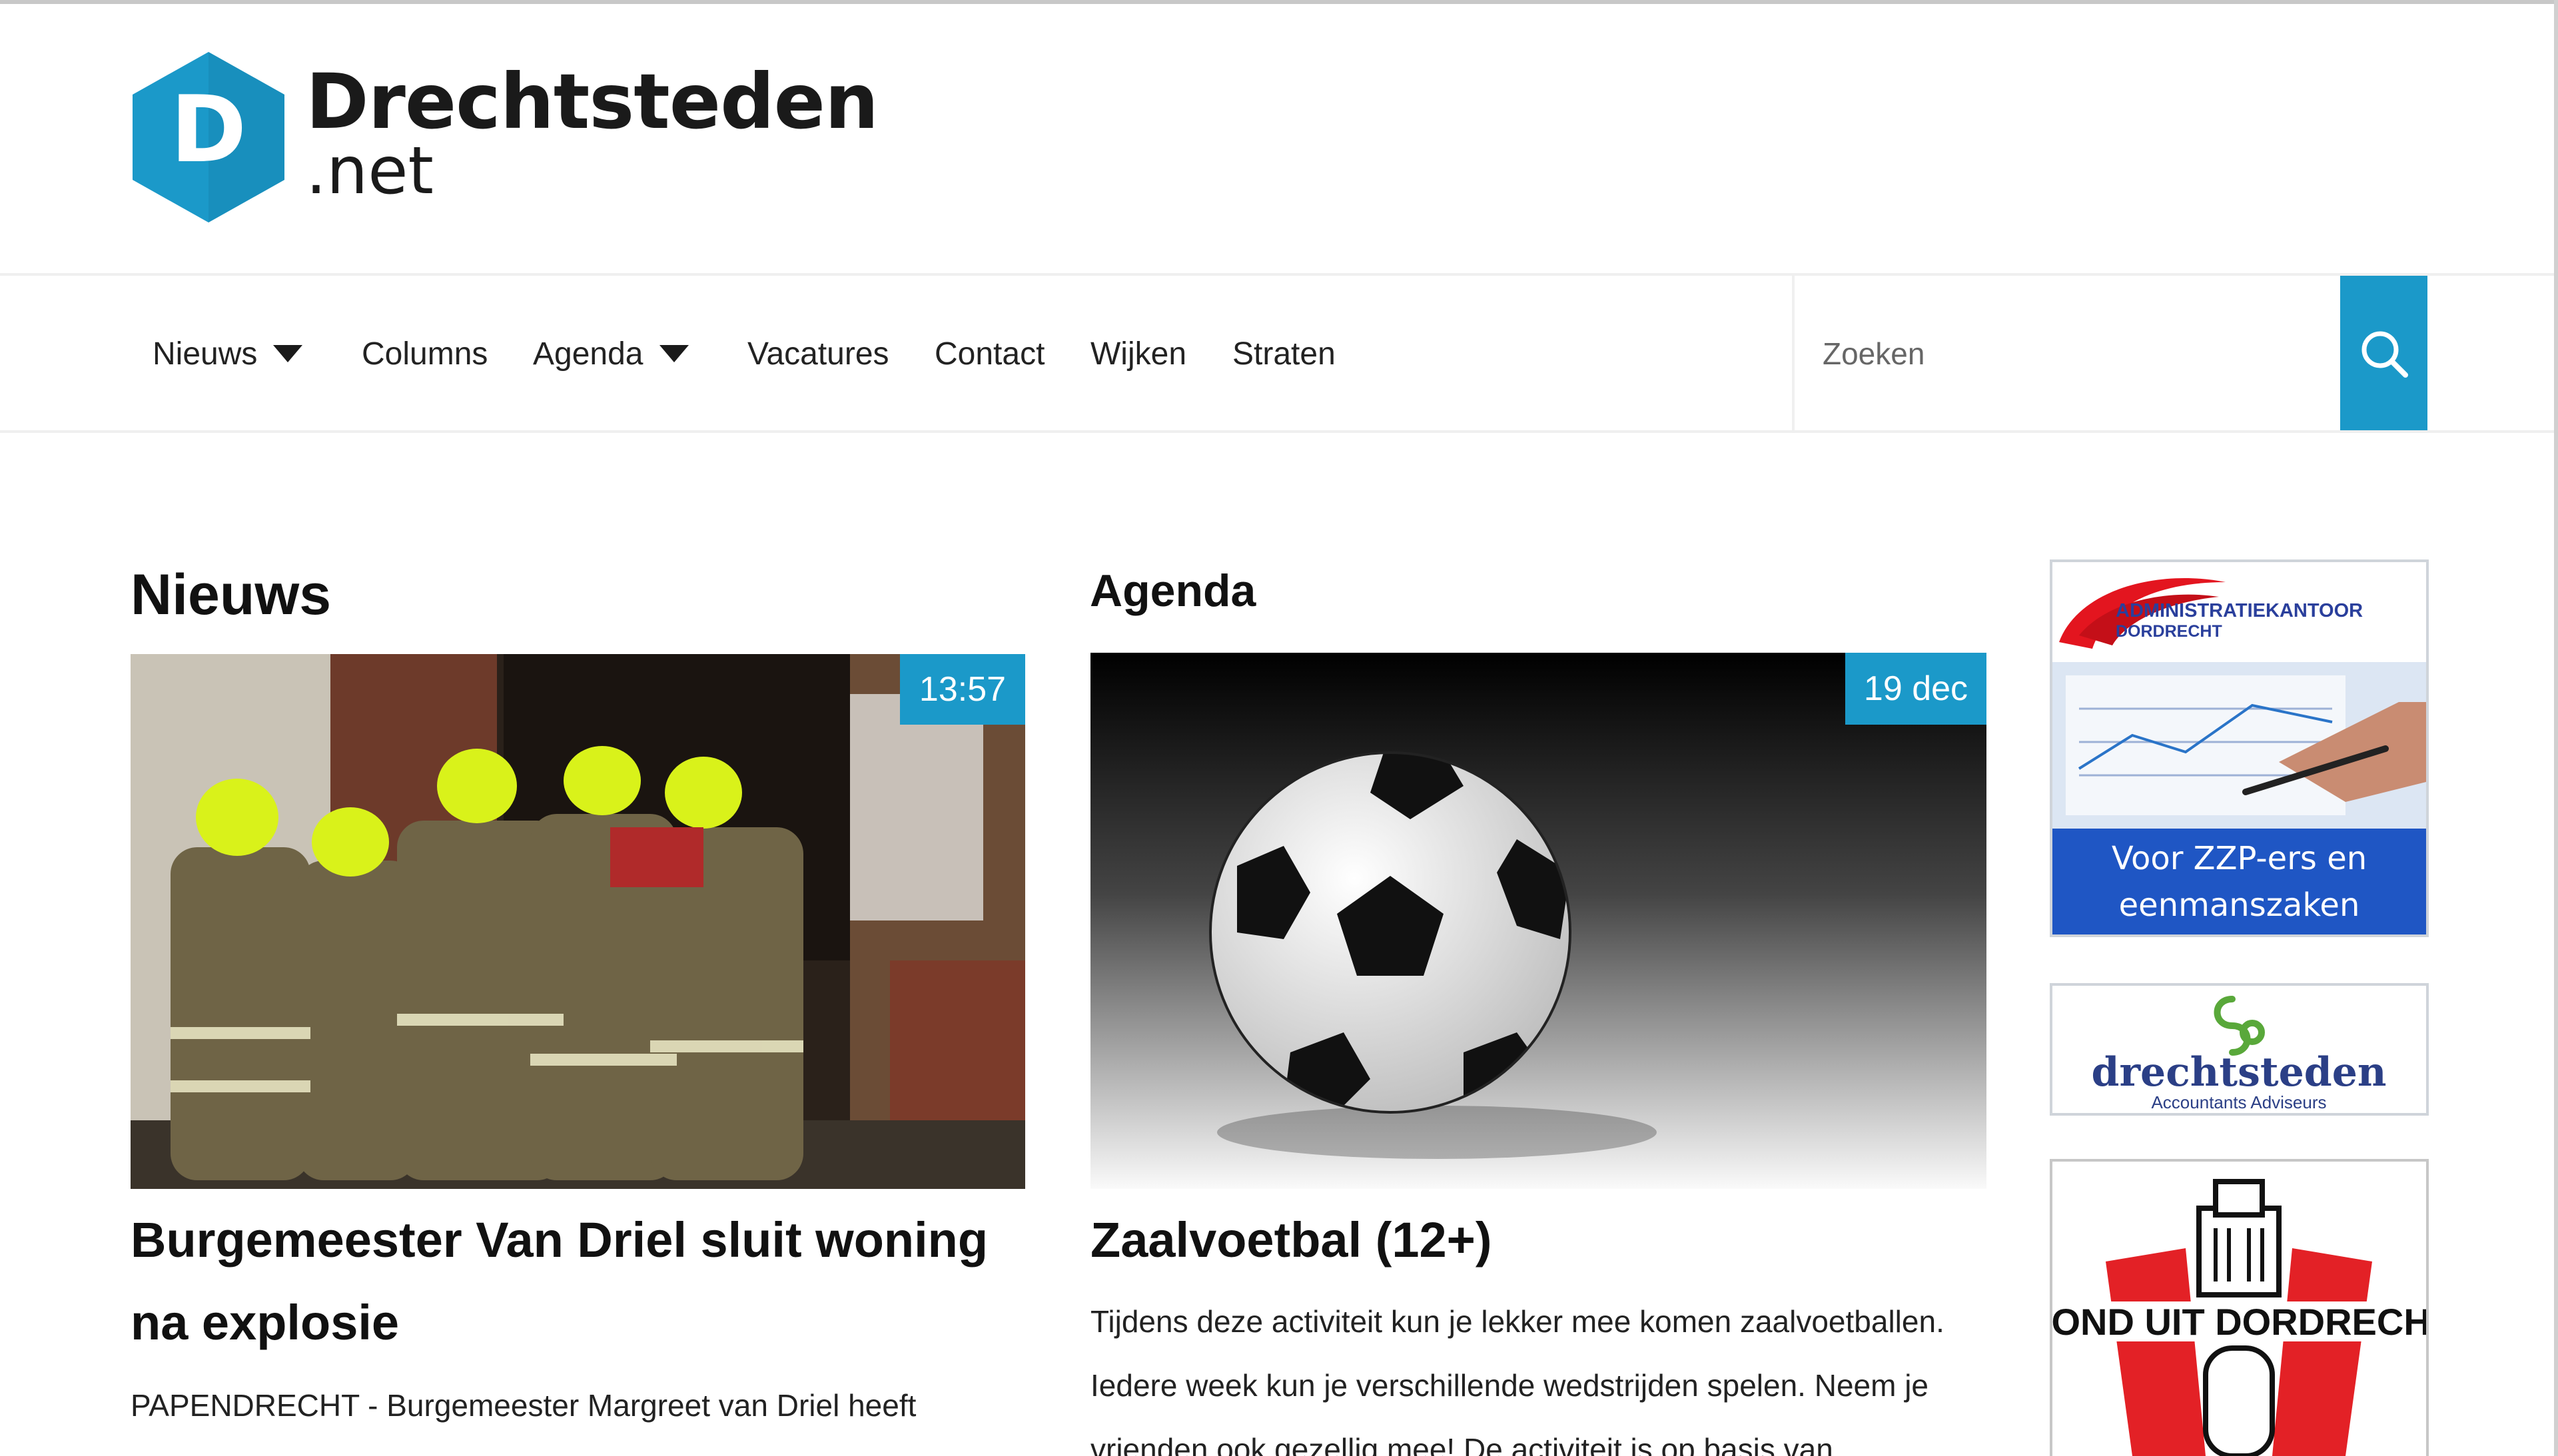 The width and height of the screenshot is (2558, 1456). I want to click on logo-hexagon-icon: D, so click(208, 137).